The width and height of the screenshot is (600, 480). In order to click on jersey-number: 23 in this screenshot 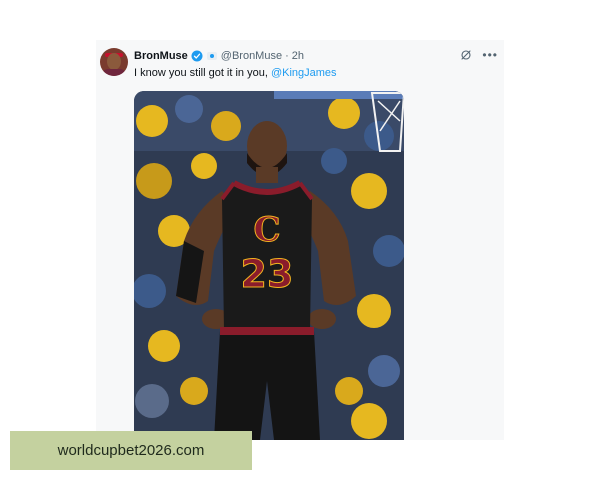, I will do `click(267, 274)`.